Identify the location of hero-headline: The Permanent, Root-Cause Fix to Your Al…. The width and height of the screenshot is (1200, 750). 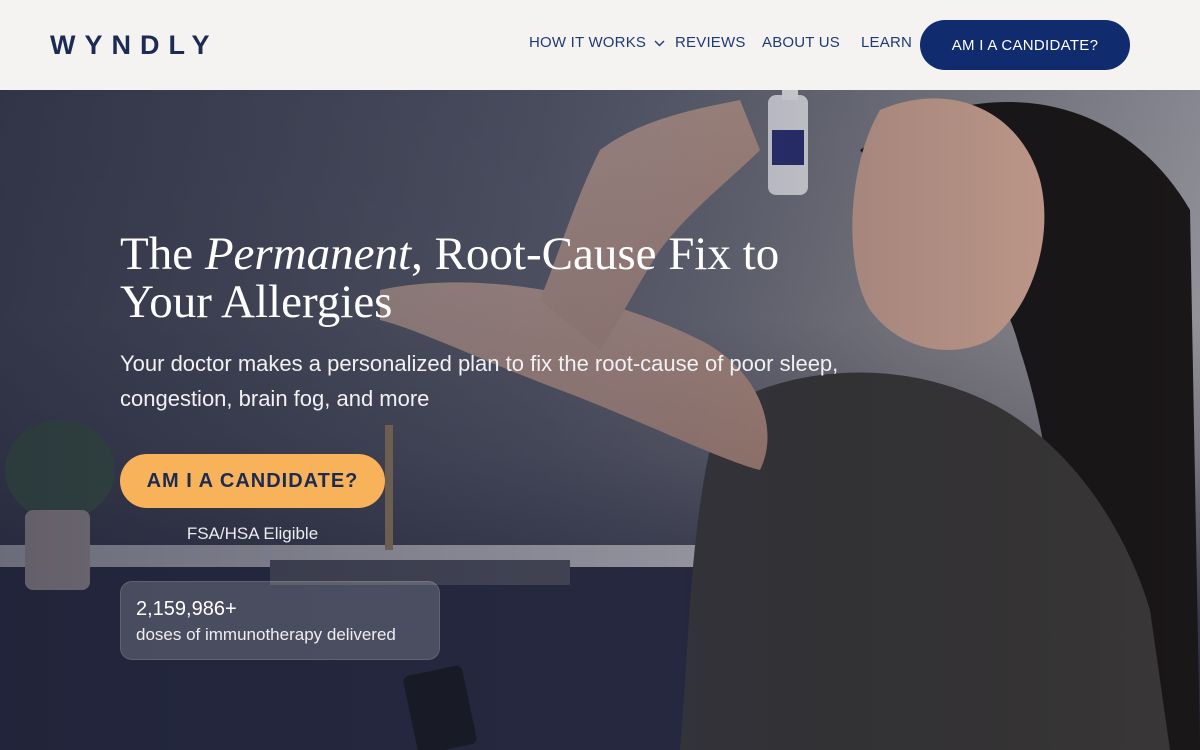
(500, 278).